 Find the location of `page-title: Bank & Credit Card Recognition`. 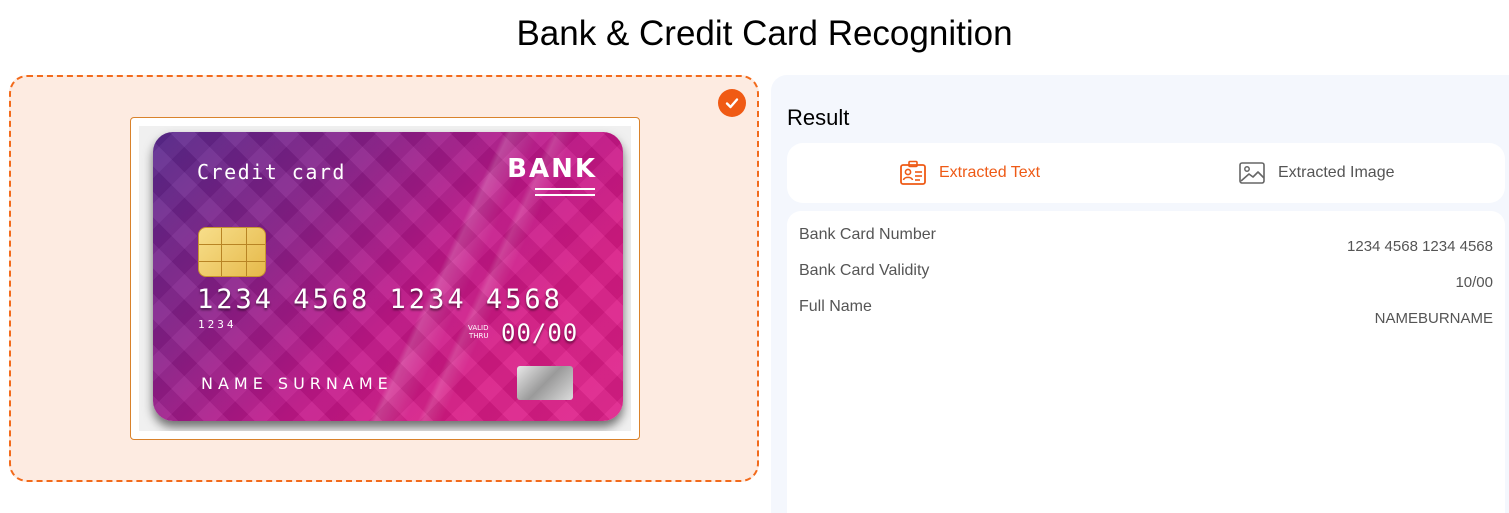

page-title: Bank & Credit Card Recognition is located at coordinates (764, 33).